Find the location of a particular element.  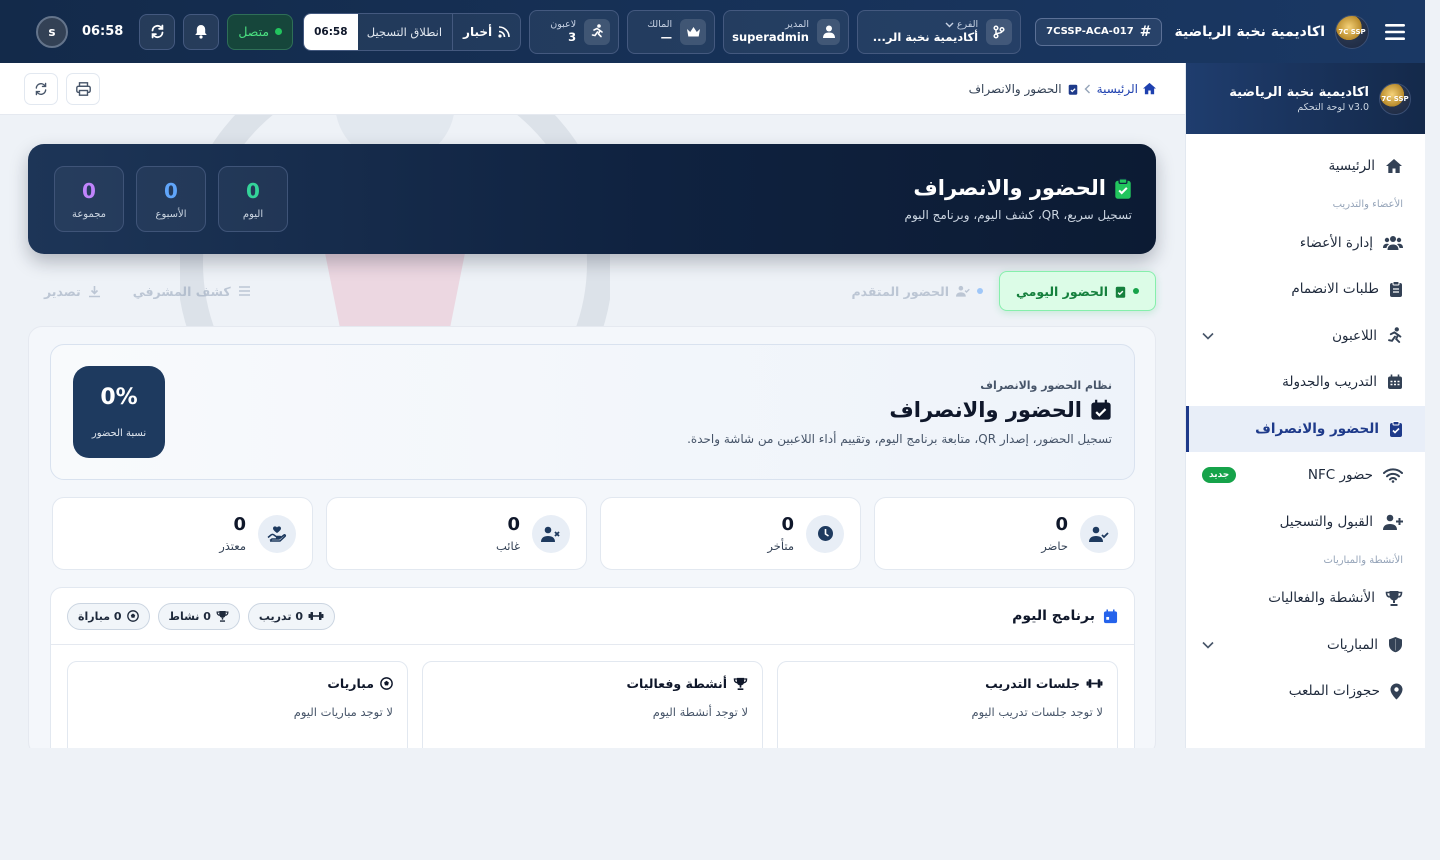

sidebar-item-home: الرئيسية is located at coordinates (1305, 166).